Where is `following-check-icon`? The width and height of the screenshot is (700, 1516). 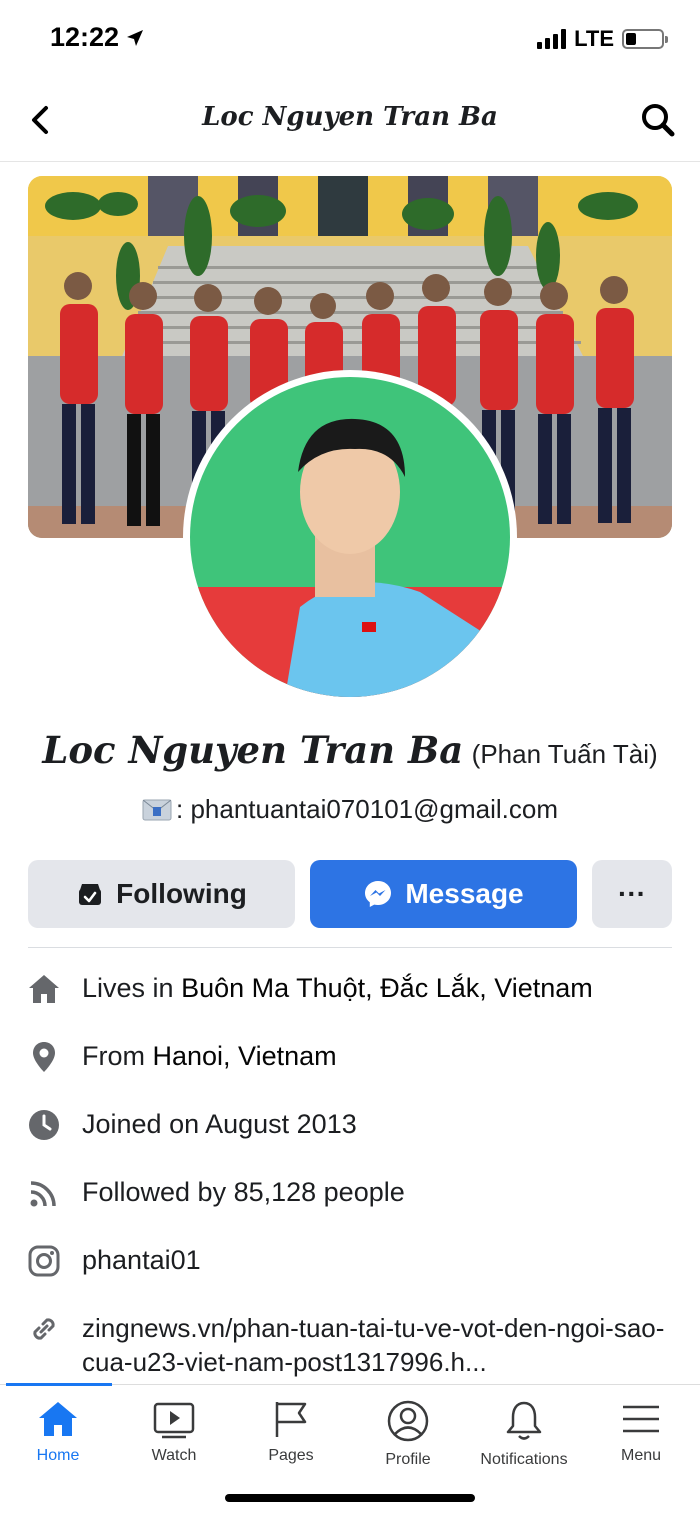 following-check-icon is located at coordinates (90, 894).